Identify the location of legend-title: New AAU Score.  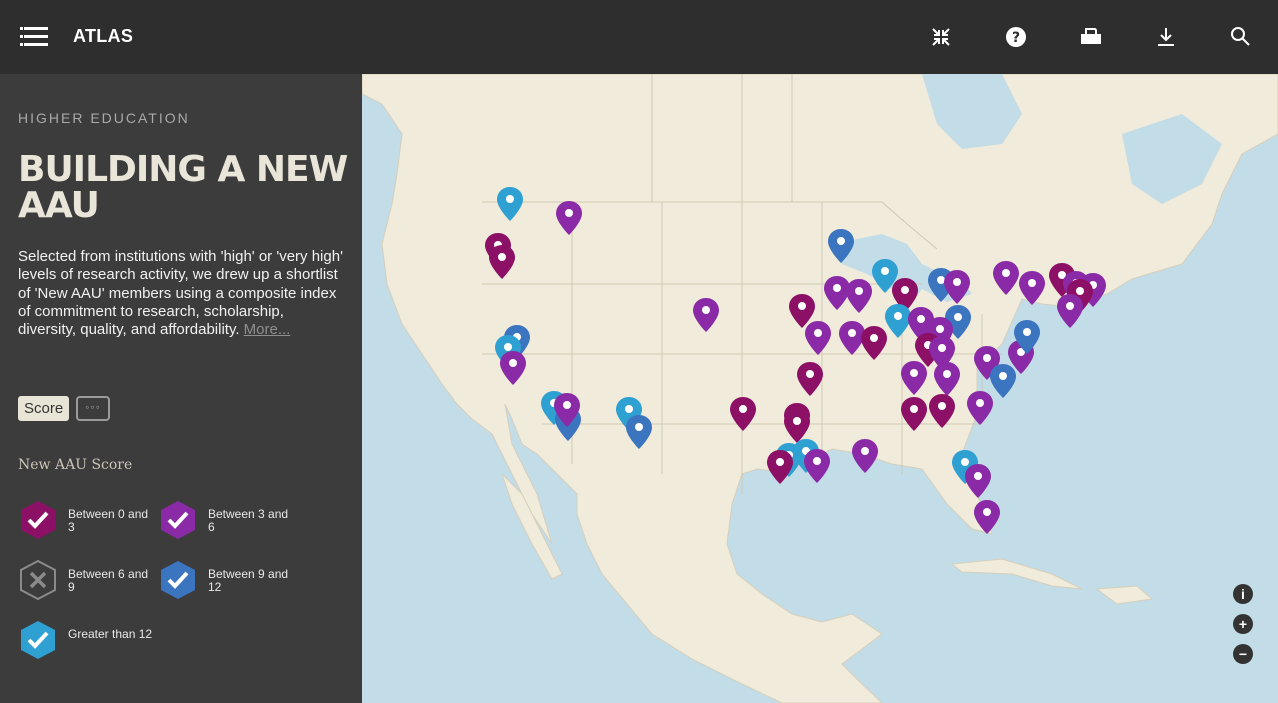
(75, 465).